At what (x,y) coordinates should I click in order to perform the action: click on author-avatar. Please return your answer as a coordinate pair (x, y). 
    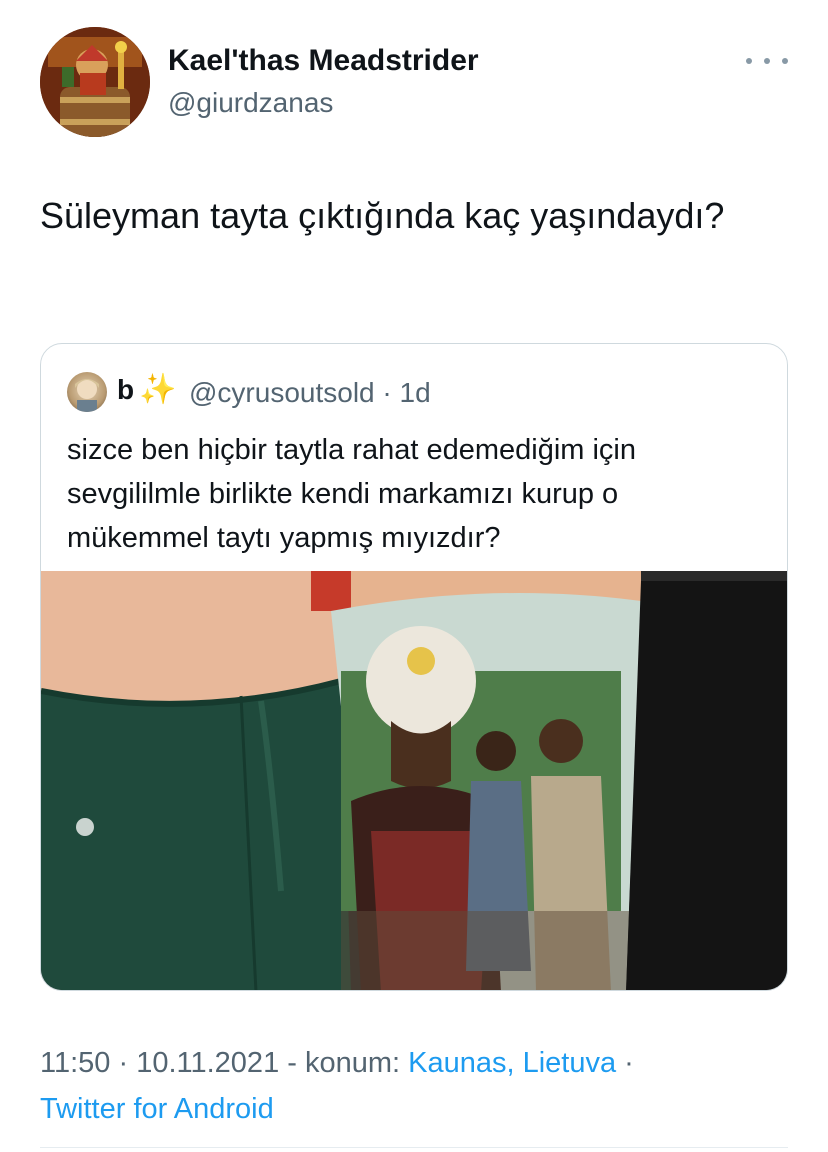
    Looking at the image, I should click on (95, 82).